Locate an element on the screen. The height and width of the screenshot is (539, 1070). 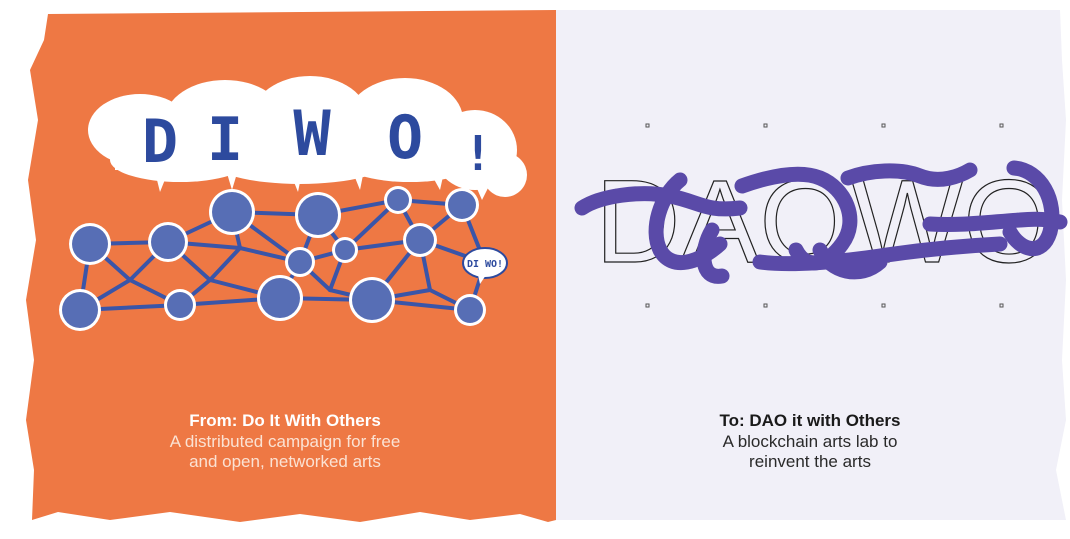
key-icon is located at coordinates (345, 250).